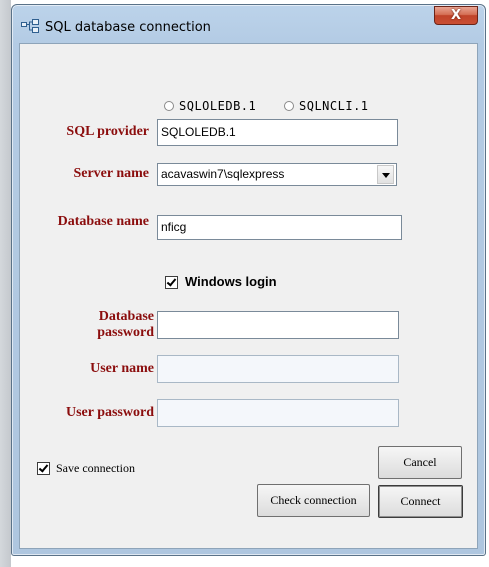 The width and height of the screenshot is (489, 567). What do you see at coordinates (278, 325) in the screenshot?
I see `database-password-input` at bounding box center [278, 325].